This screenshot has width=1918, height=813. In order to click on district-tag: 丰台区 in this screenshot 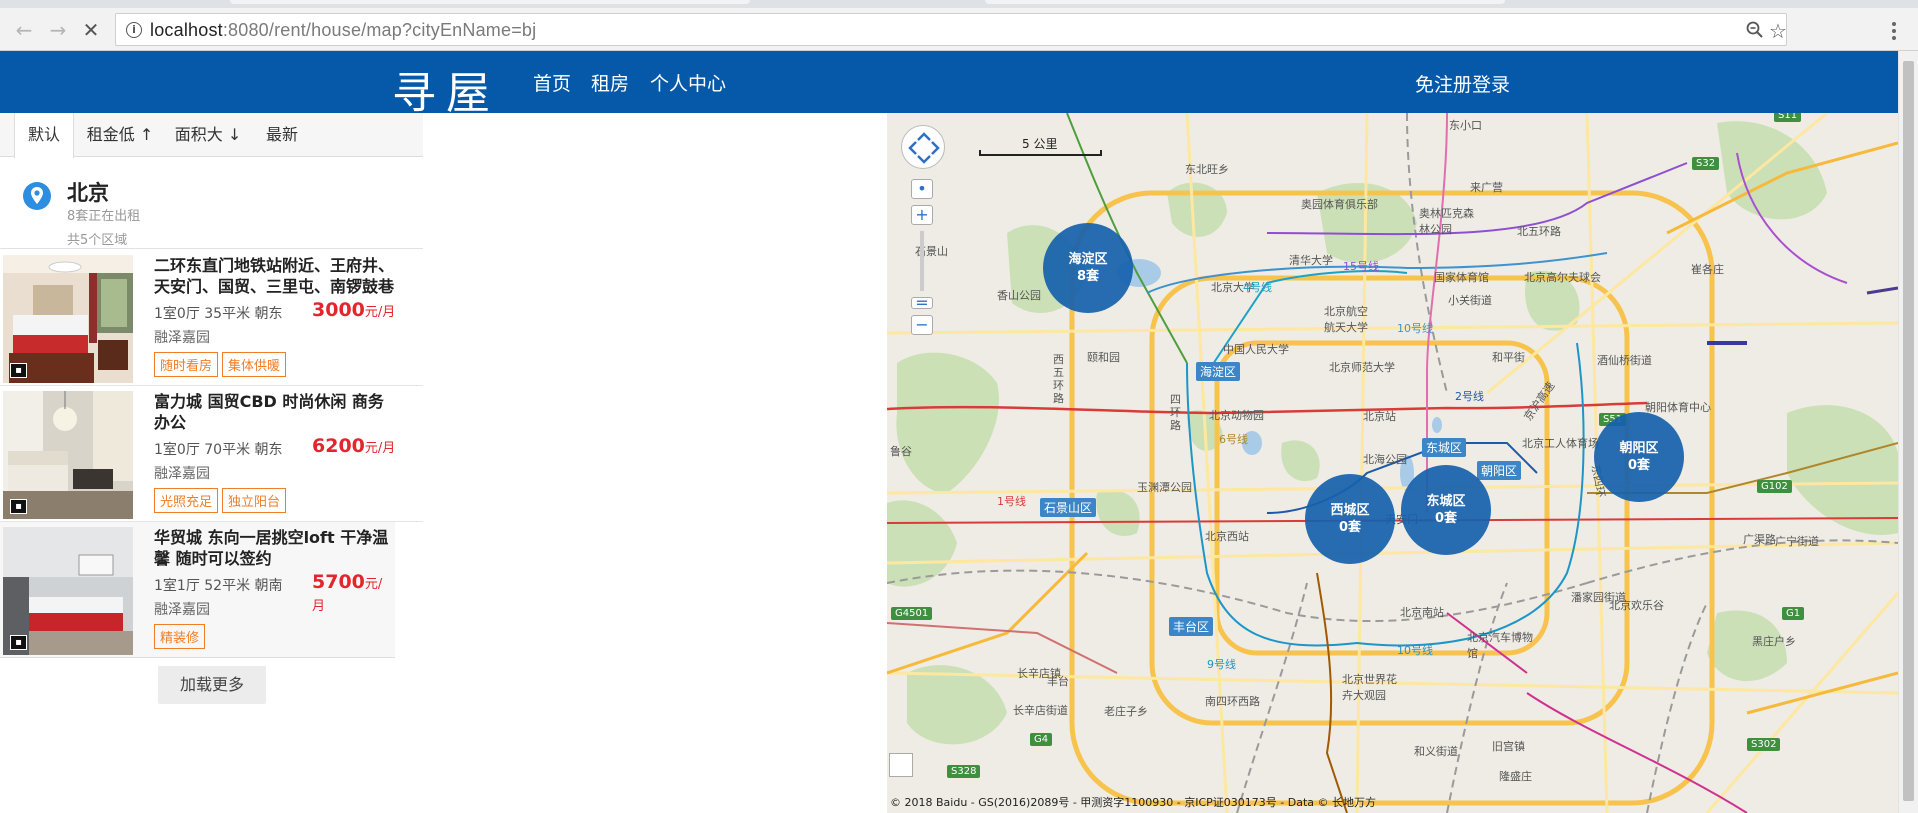, I will do `click(1191, 626)`.